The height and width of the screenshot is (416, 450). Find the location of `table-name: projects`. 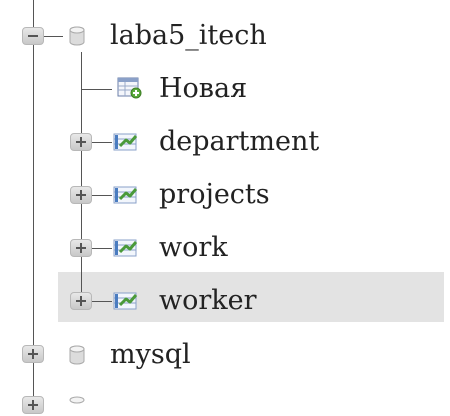

table-name: projects is located at coordinates (214, 195).